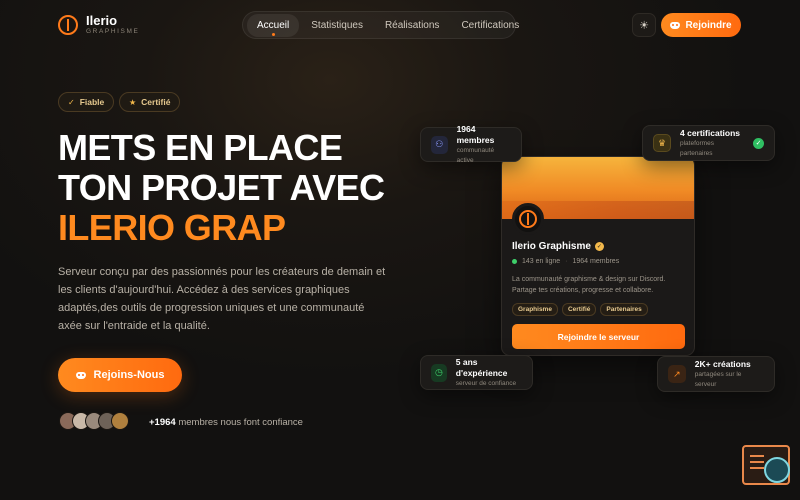 The width and height of the screenshot is (800, 500). Describe the element at coordinates (710, 132) in the screenshot. I see `certifications-stat-title: 4 certifications` at that location.